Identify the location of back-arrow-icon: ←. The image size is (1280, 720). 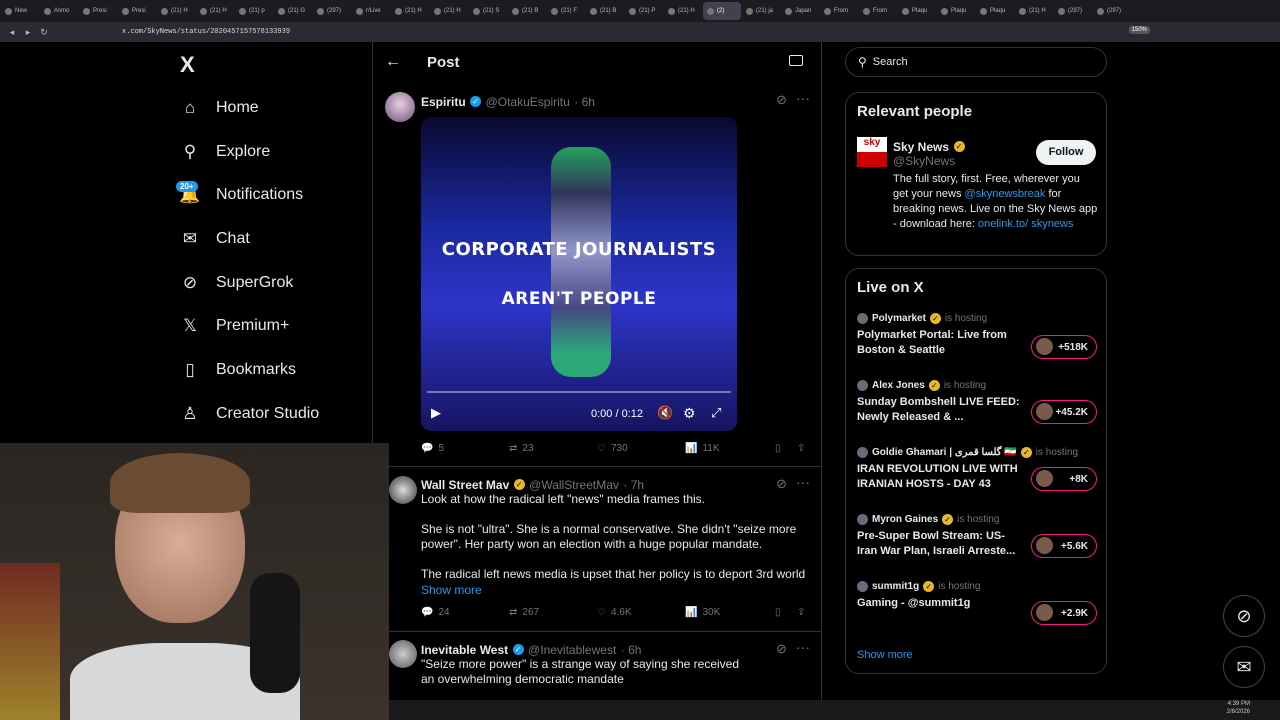
(393, 62).